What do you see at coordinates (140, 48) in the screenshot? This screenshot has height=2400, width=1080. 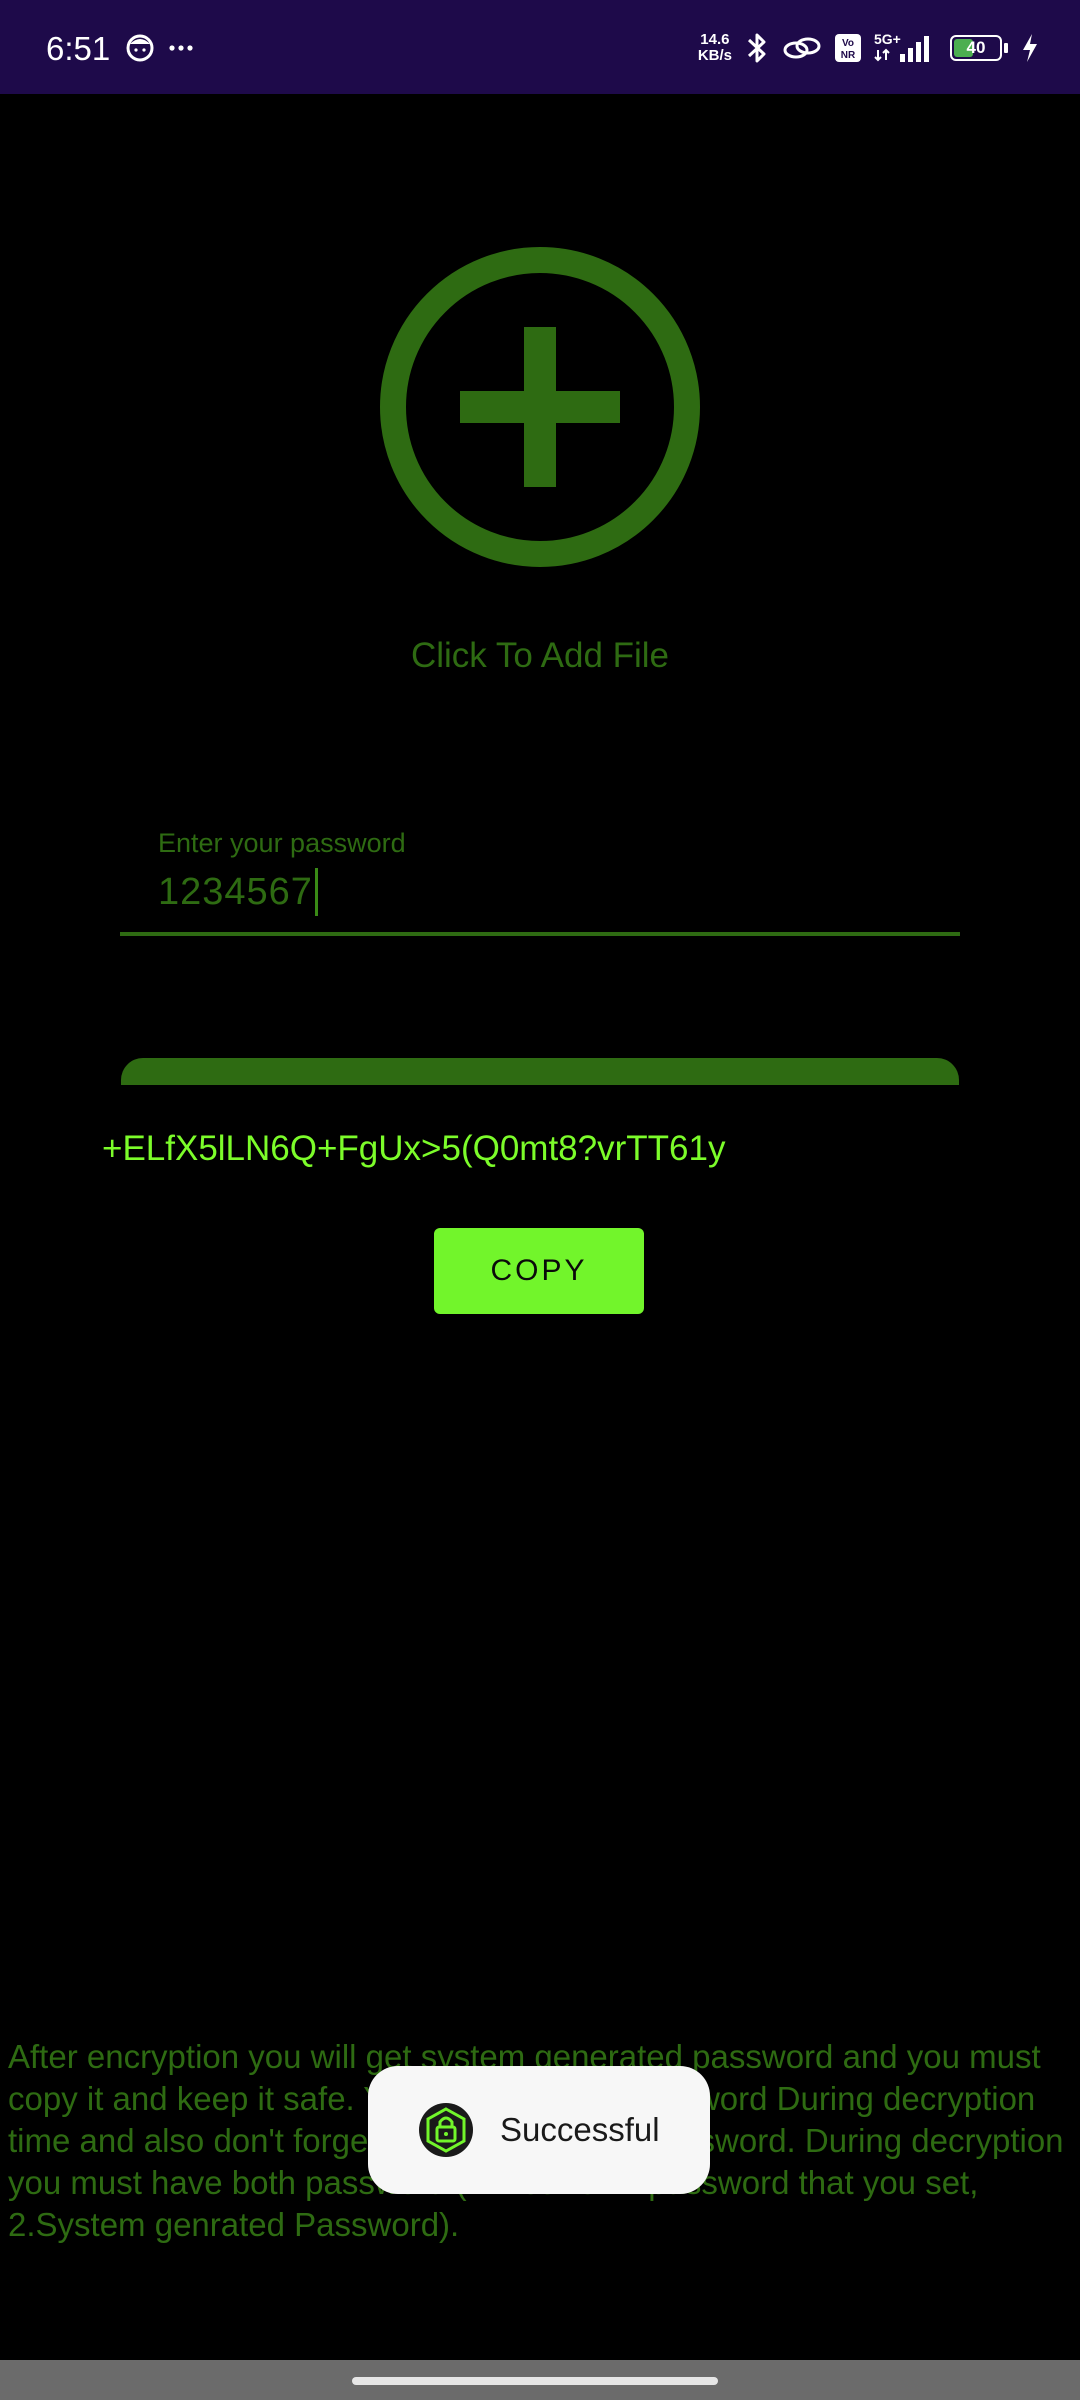 I see `face-icon` at bounding box center [140, 48].